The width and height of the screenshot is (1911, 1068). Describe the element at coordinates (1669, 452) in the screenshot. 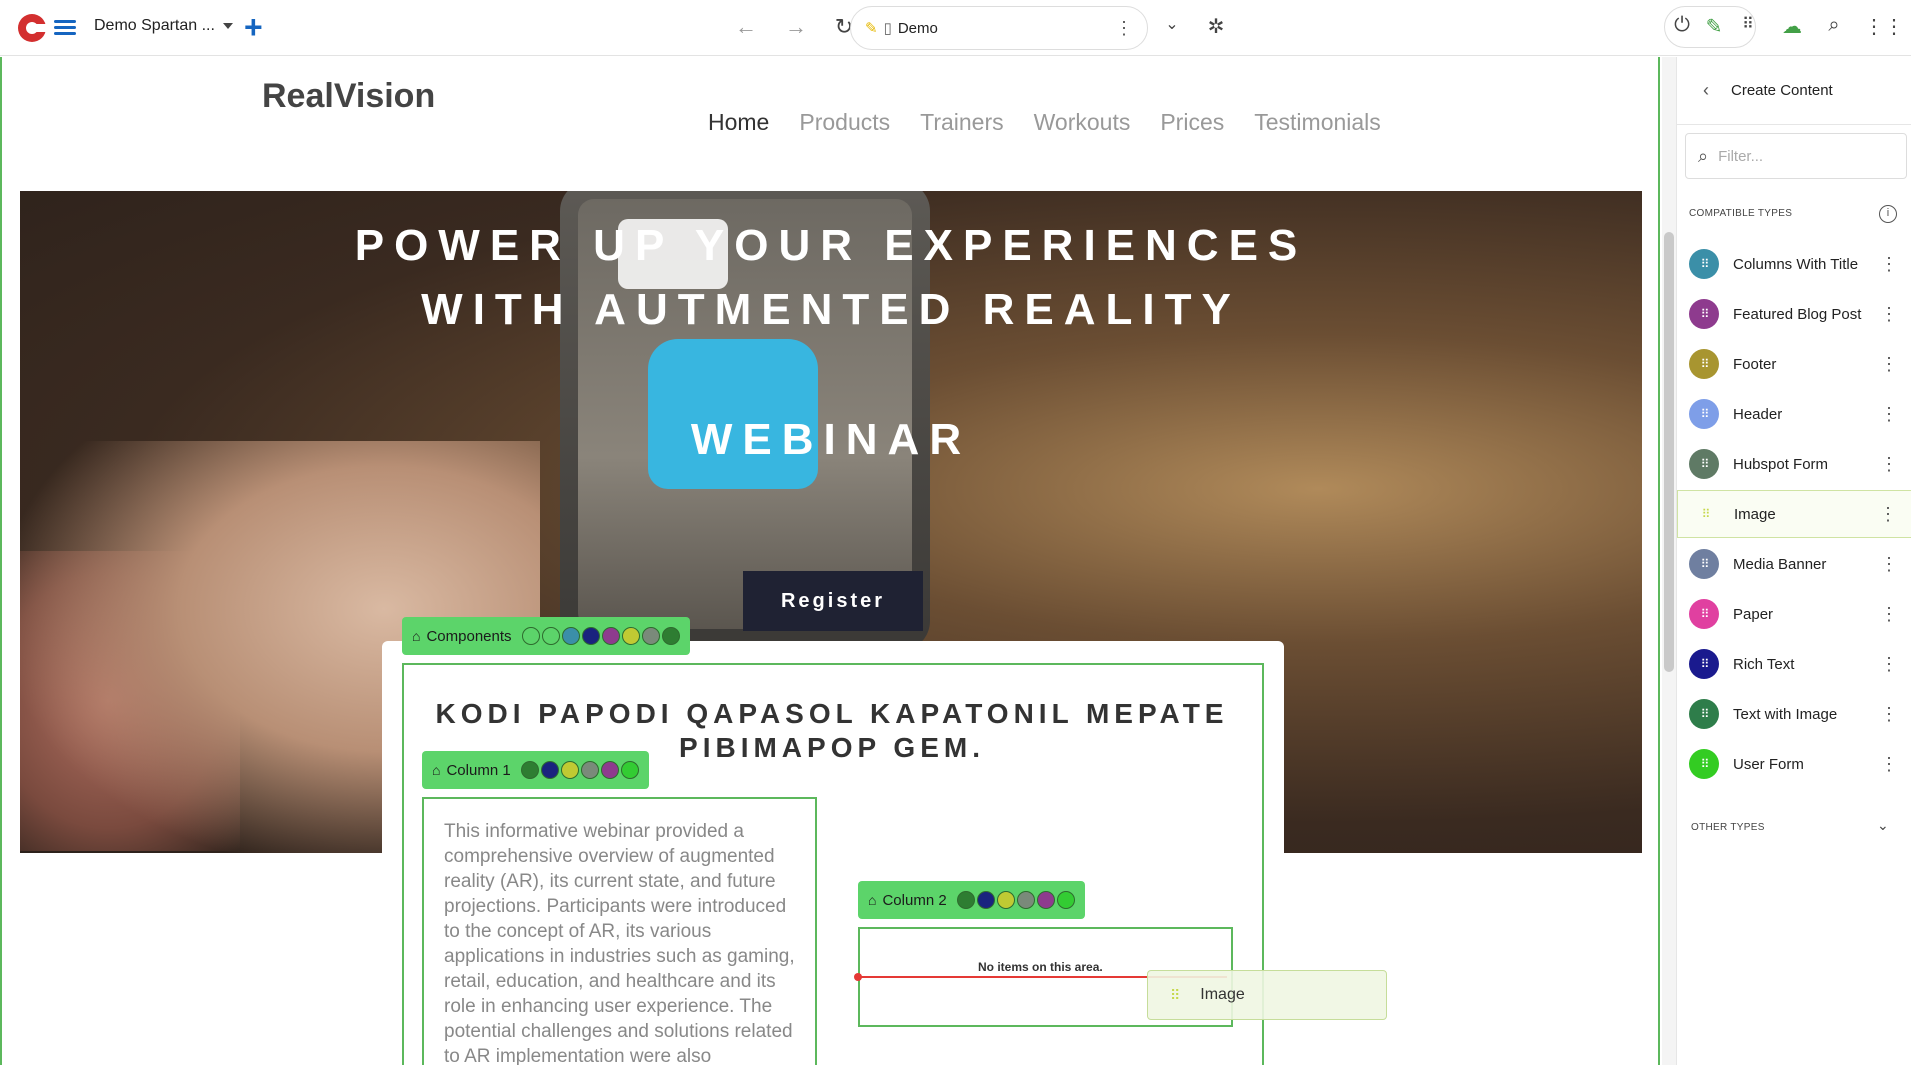

I see `scrollbar-thumb` at that location.